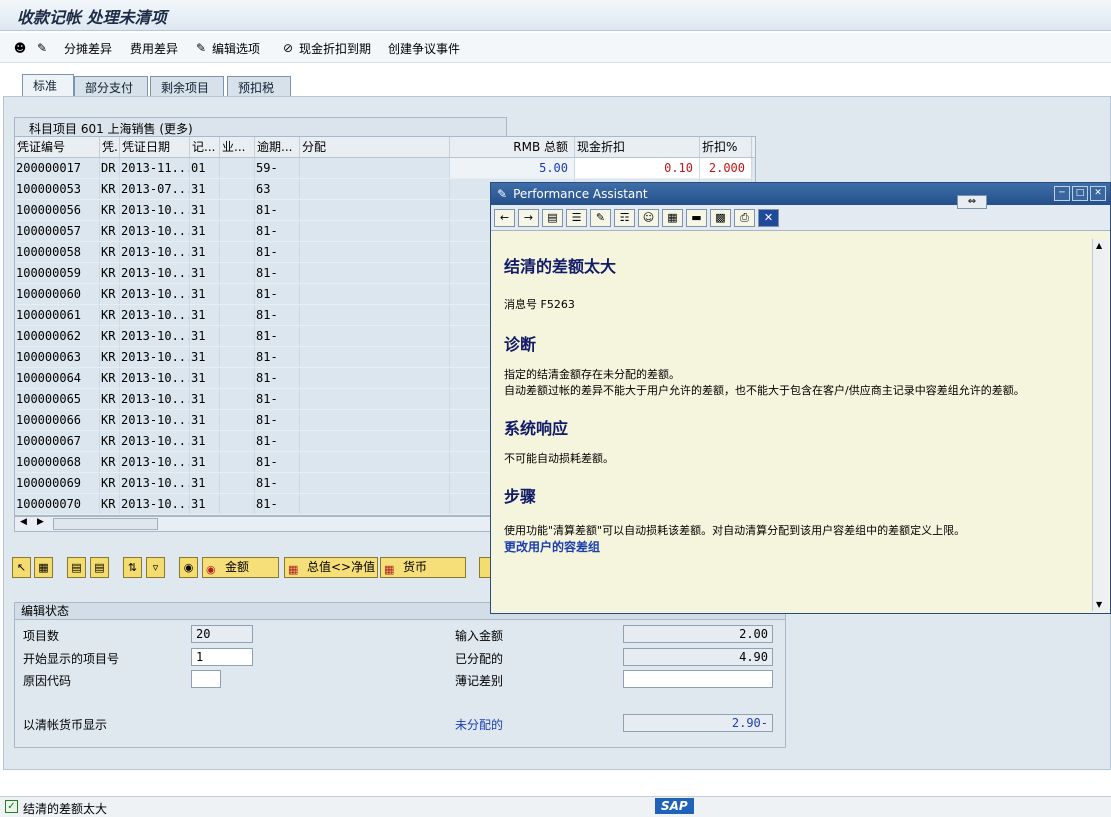  What do you see at coordinates (479, 681) in the screenshot?
I see `difference-label: 薄记差别` at bounding box center [479, 681].